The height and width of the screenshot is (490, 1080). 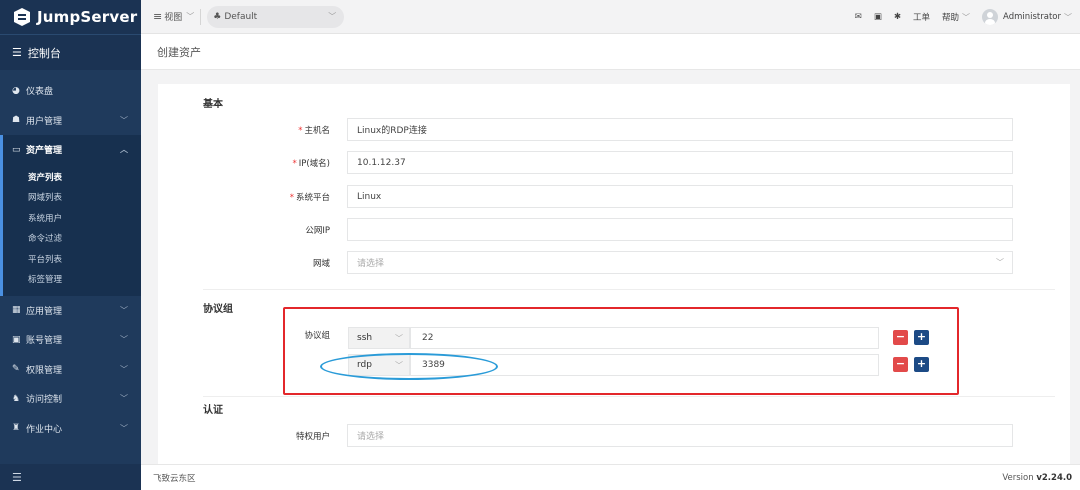 What do you see at coordinates (17, 477) in the screenshot?
I see `menu-collapse-icon: ☰` at bounding box center [17, 477].